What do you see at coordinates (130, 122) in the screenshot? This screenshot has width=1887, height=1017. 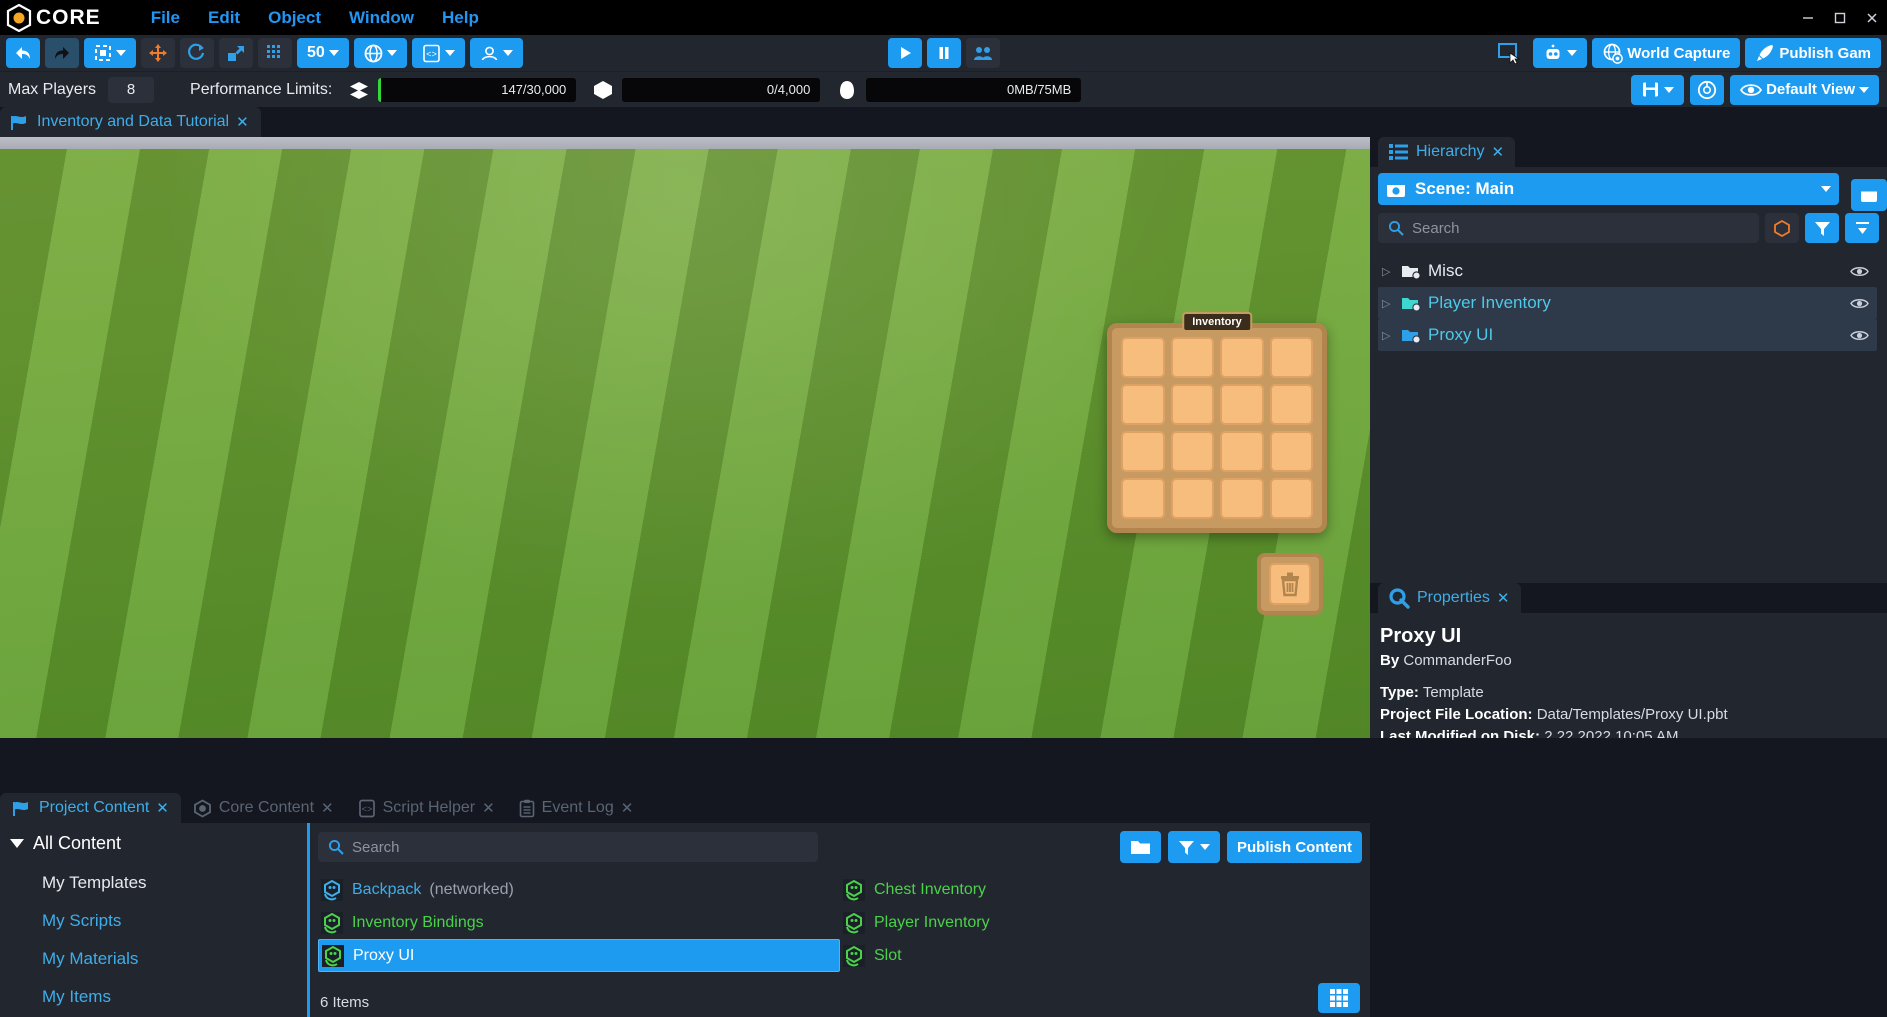 I see `tab-inventory-and-data-tutorial: Inventory and Data Tutorial ✕` at bounding box center [130, 122].